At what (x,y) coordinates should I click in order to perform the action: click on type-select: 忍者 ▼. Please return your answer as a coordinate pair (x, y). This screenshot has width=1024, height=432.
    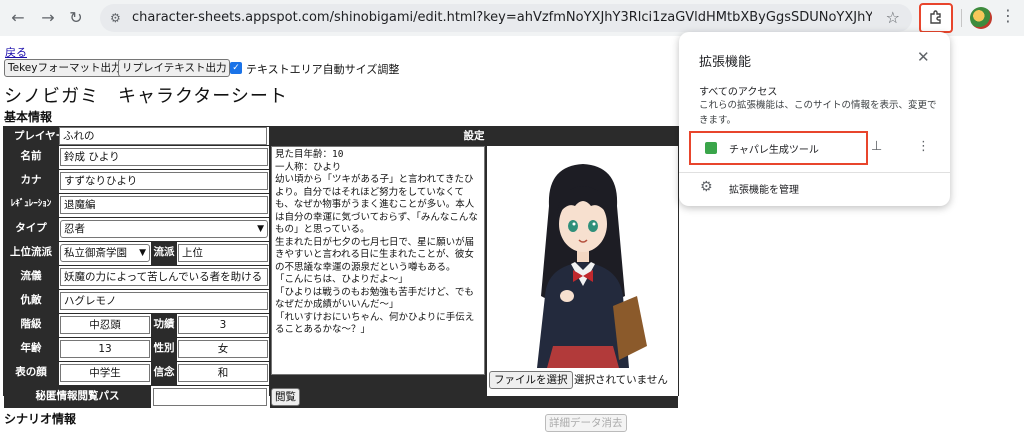
    Looking at the image, I should click on (164, 229).